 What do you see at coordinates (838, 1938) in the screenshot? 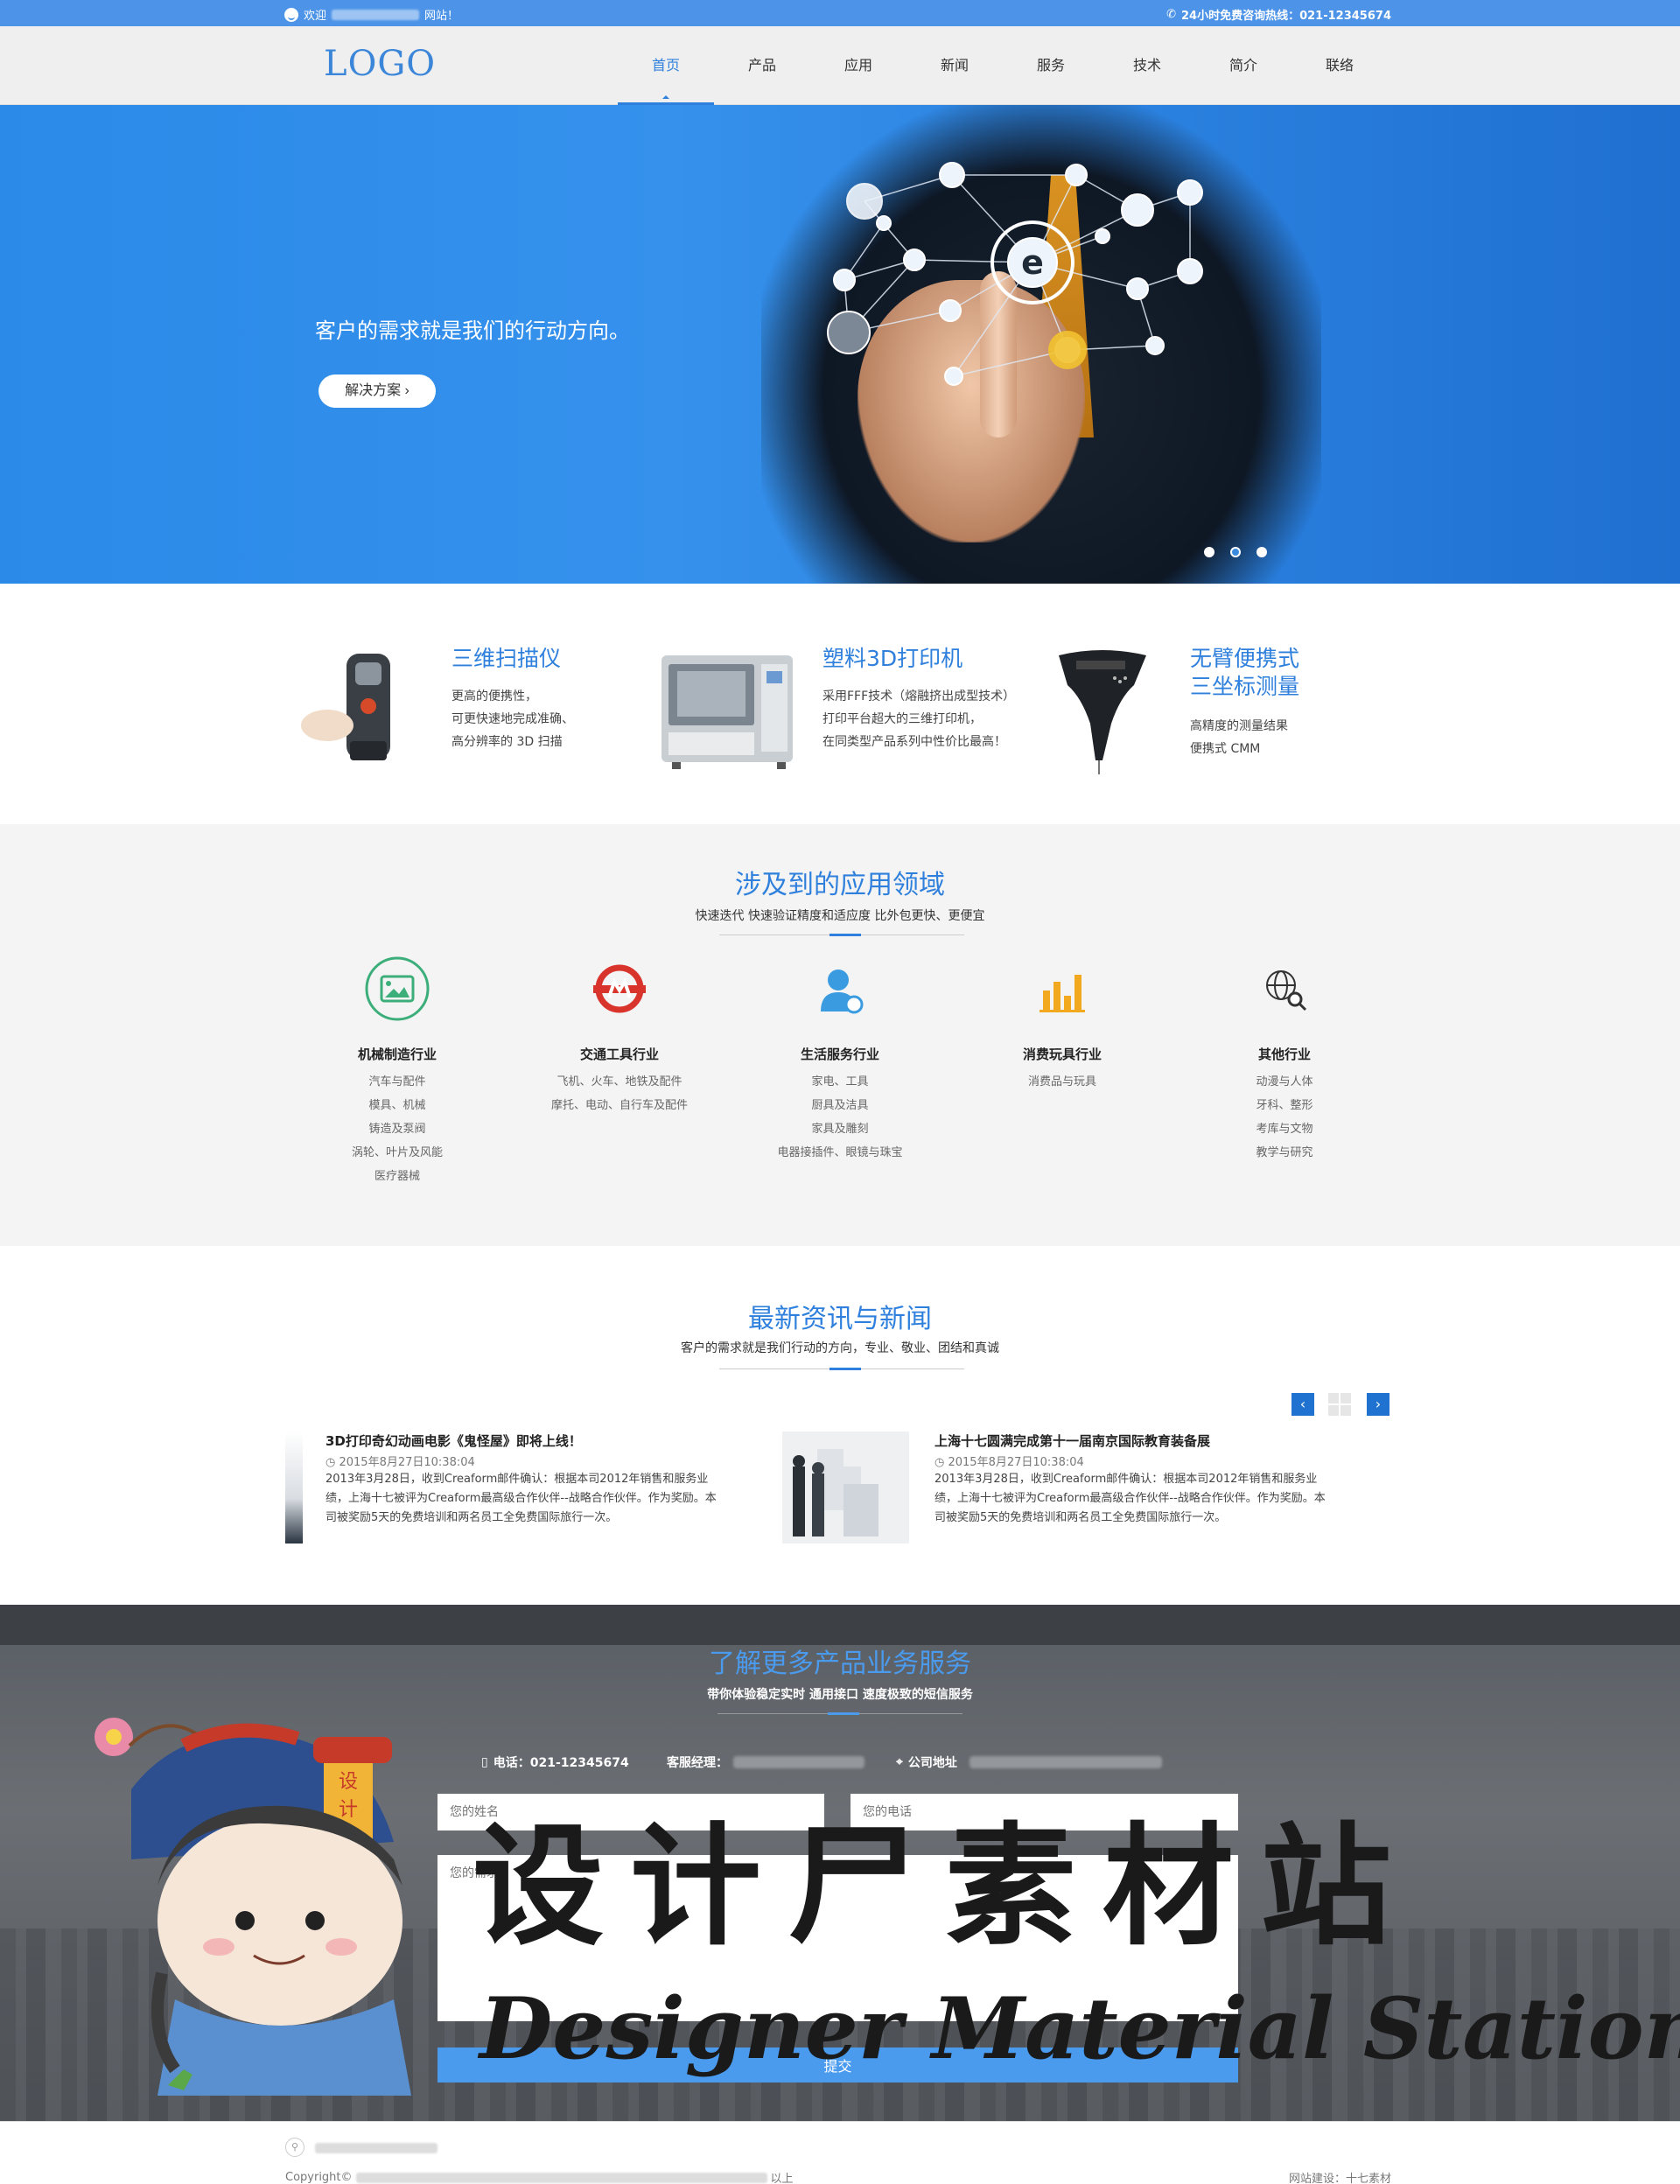
I see `message-textarea` at bounding box center [838, 1938].